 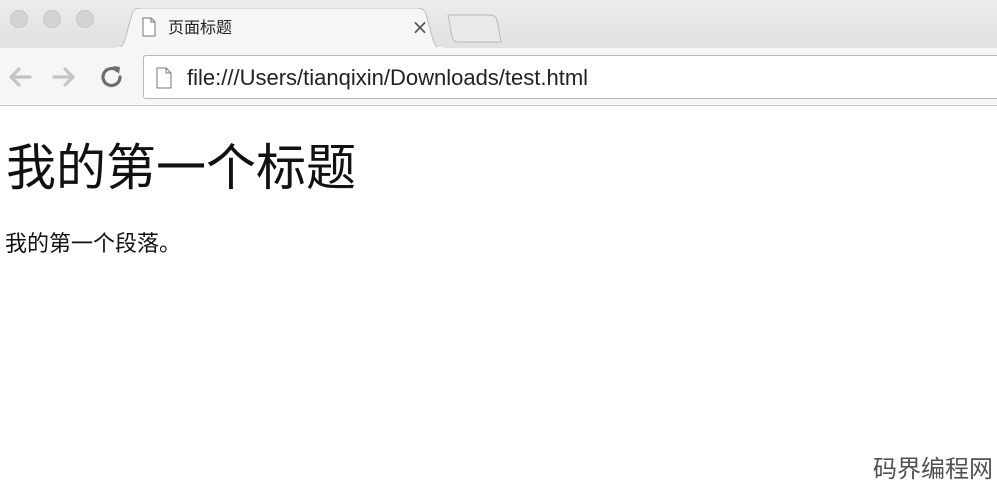 What do you see at coordinates (93, 244) in the screenshot?
I see `page-paragraph: 我的第一个段落。` at bounding box center [93, 244].